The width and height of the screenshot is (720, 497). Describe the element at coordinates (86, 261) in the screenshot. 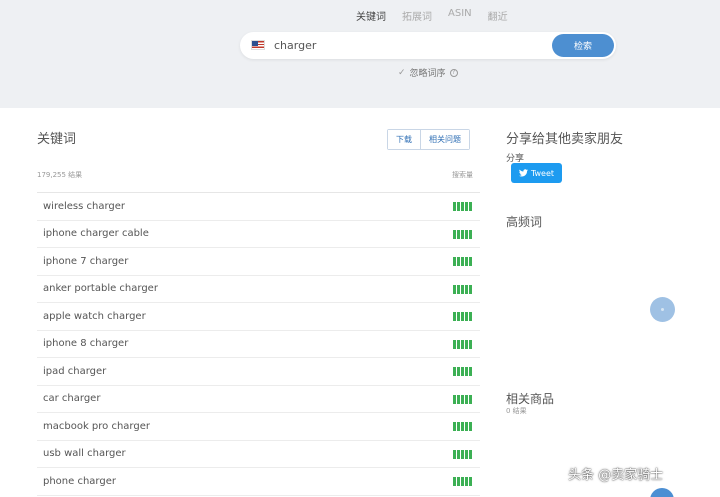

I see `keyword-text: iphone 7 charger` at that location.